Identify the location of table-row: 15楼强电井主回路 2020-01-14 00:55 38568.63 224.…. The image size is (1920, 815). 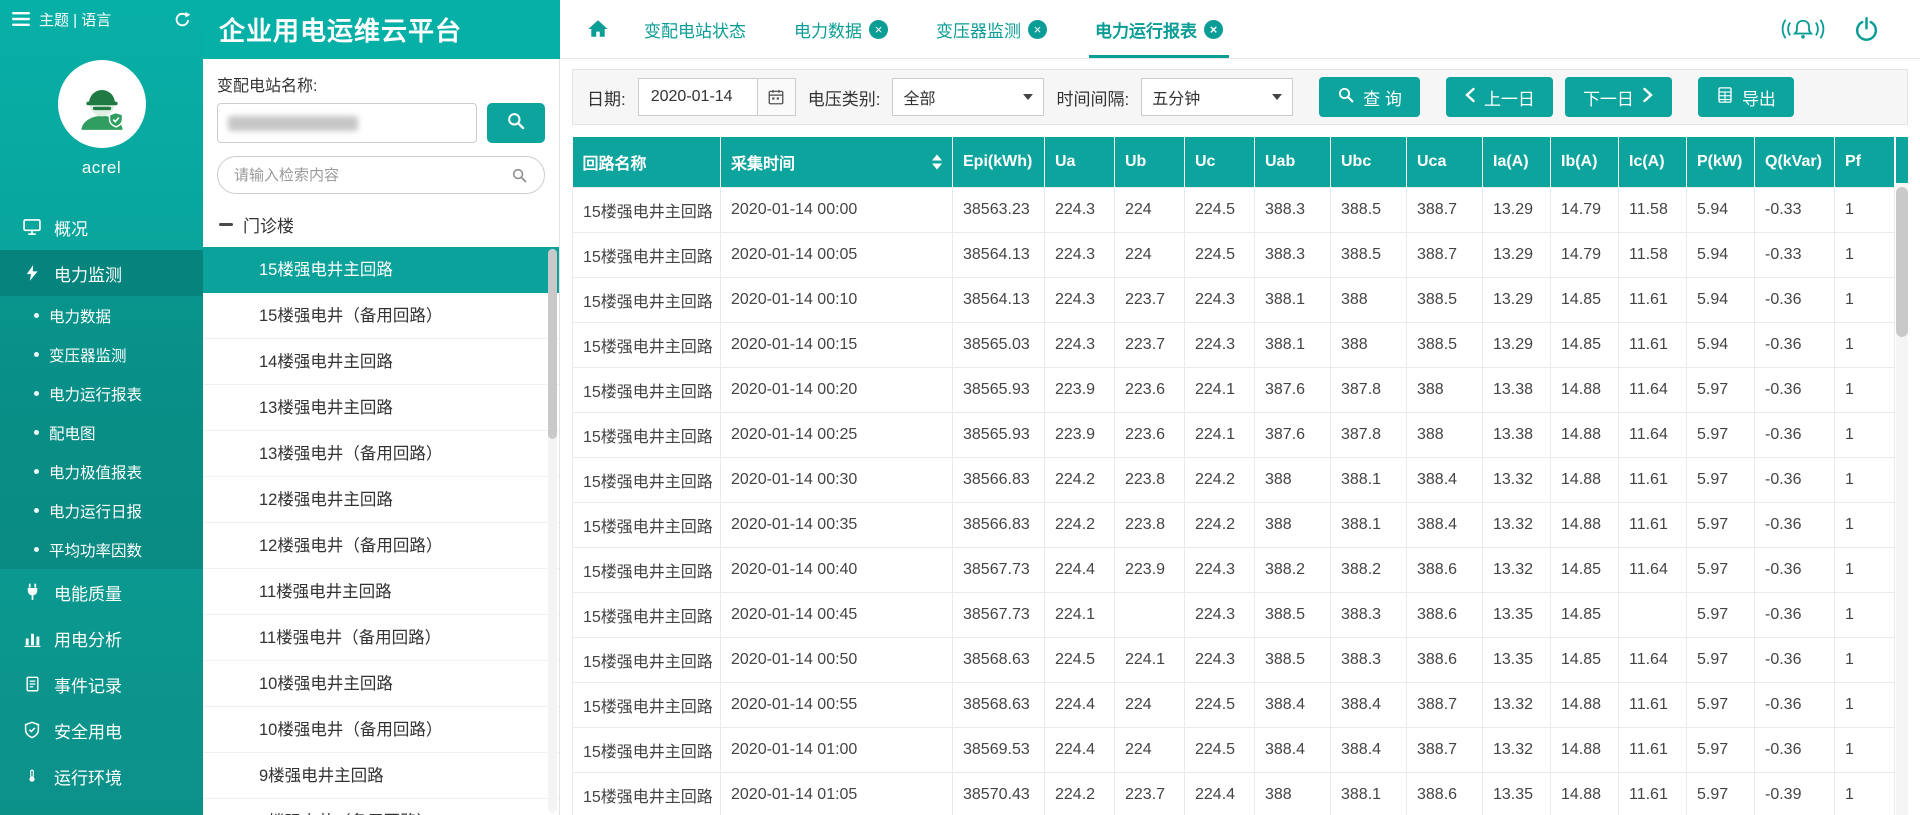
(1233, 705).